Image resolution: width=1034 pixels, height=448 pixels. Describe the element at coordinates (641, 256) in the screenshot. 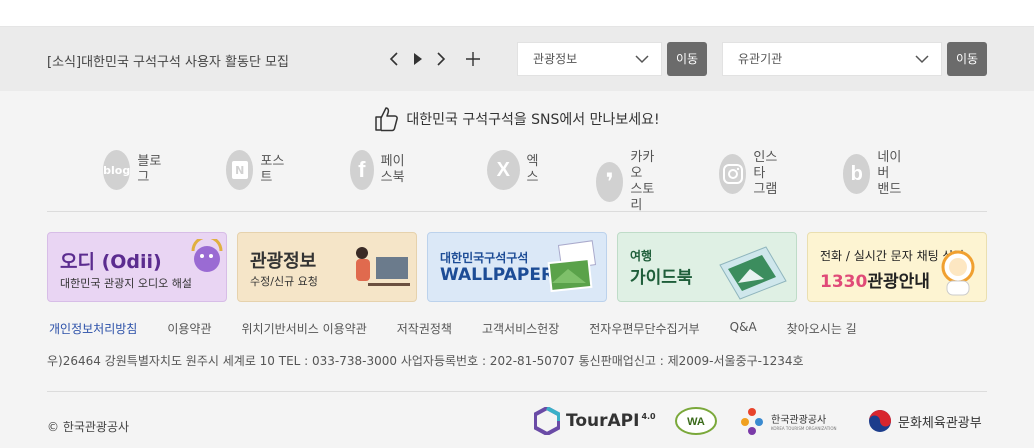

I see `banner-title: 여행` at that location.